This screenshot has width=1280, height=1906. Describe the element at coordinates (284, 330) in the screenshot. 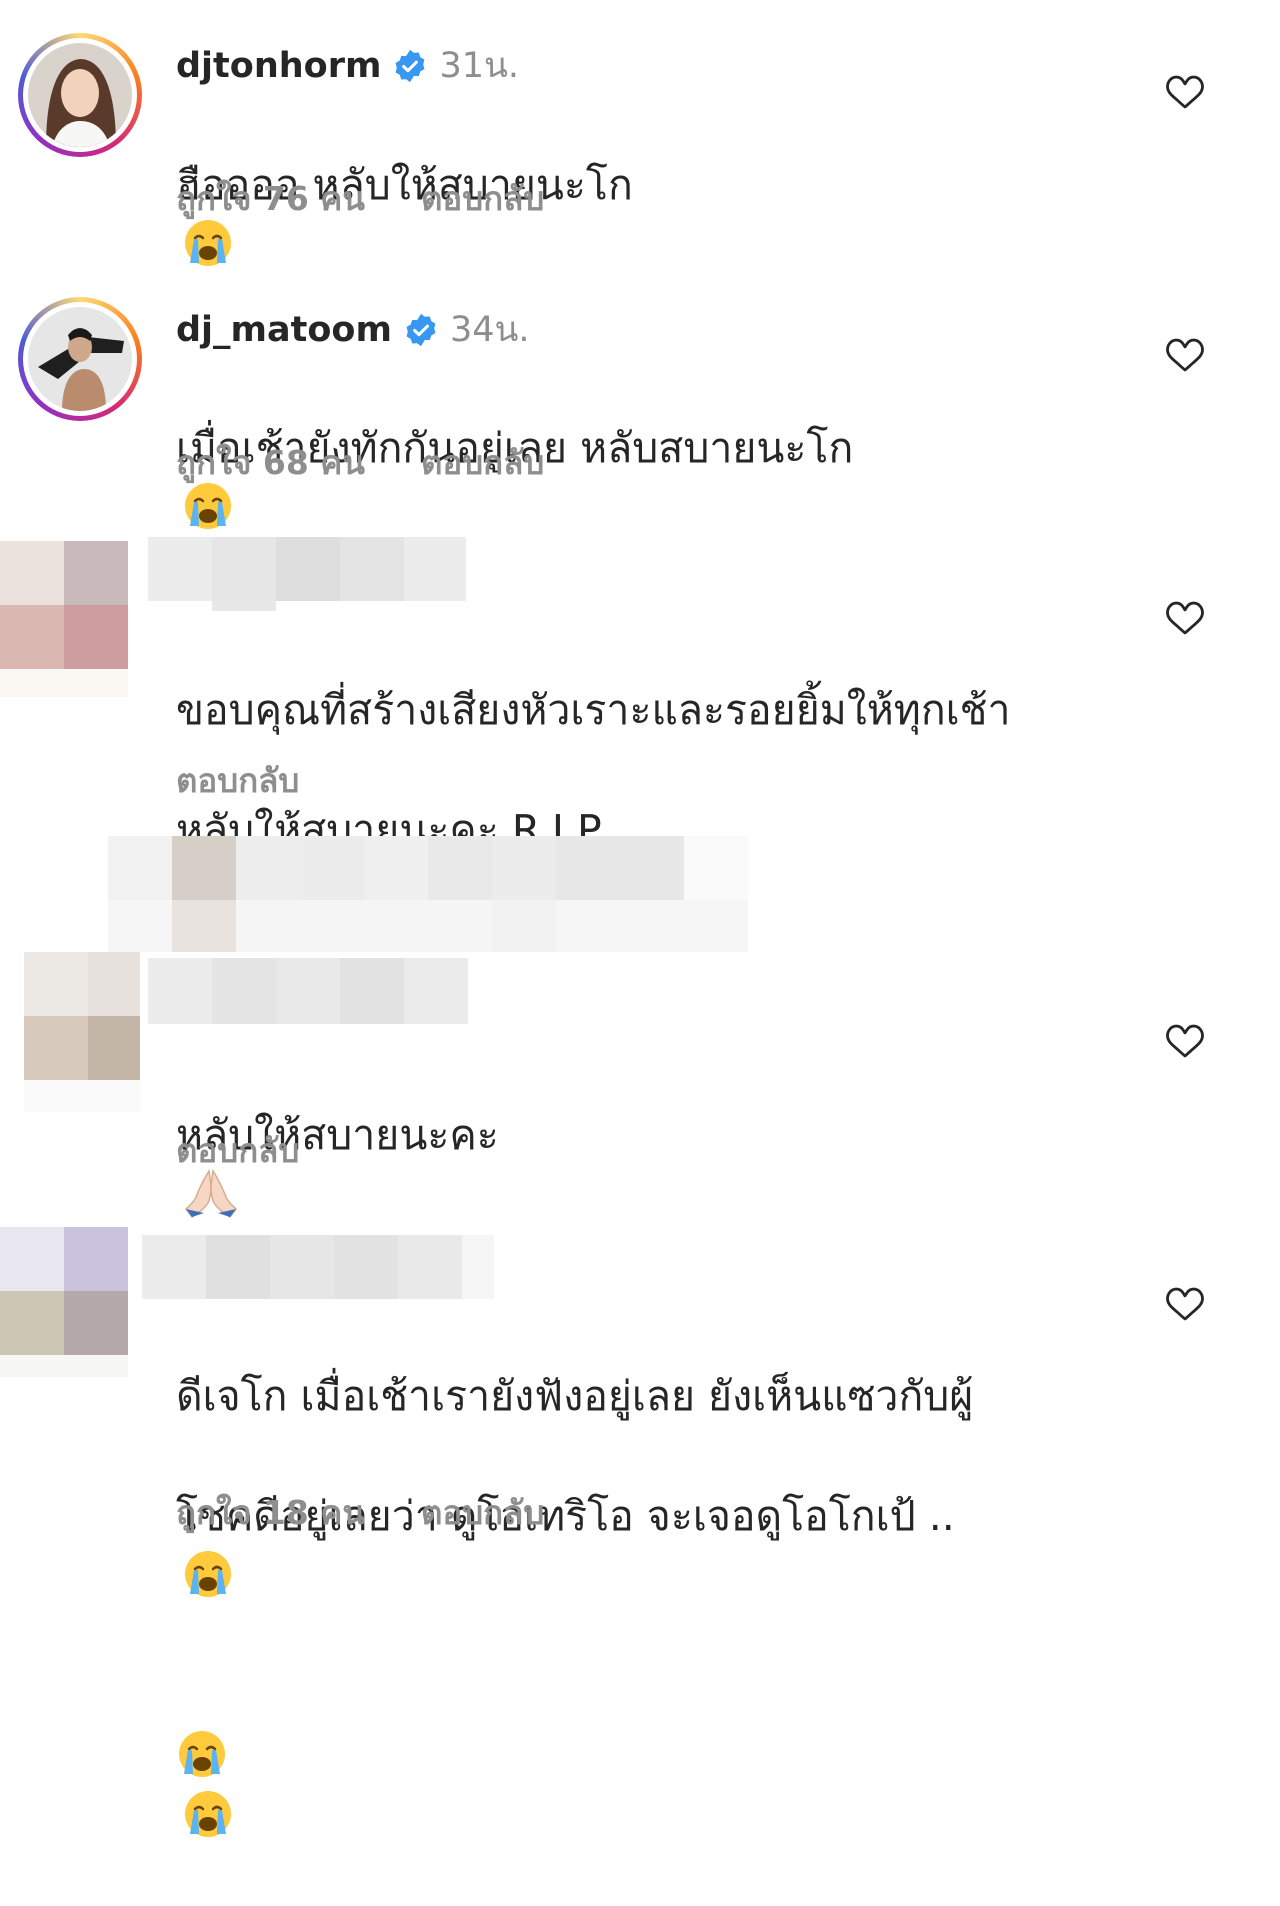

I see `username: dj_matoom` at that location.